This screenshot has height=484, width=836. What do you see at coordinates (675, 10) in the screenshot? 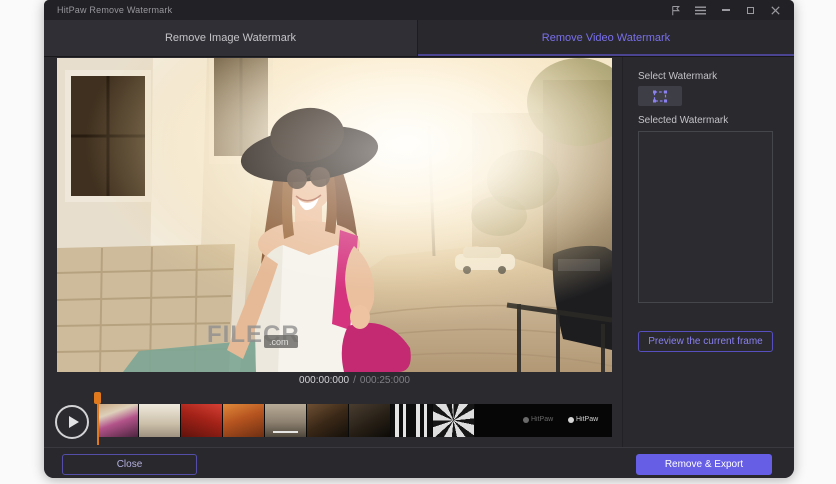
I see `feedback-icon` at bounding box center [675, 10].